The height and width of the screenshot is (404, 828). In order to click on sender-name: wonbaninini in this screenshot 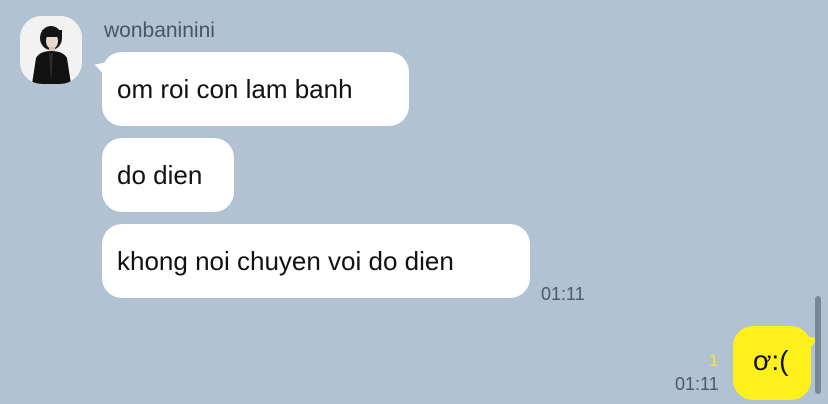, I will do `click(159, 30)`.